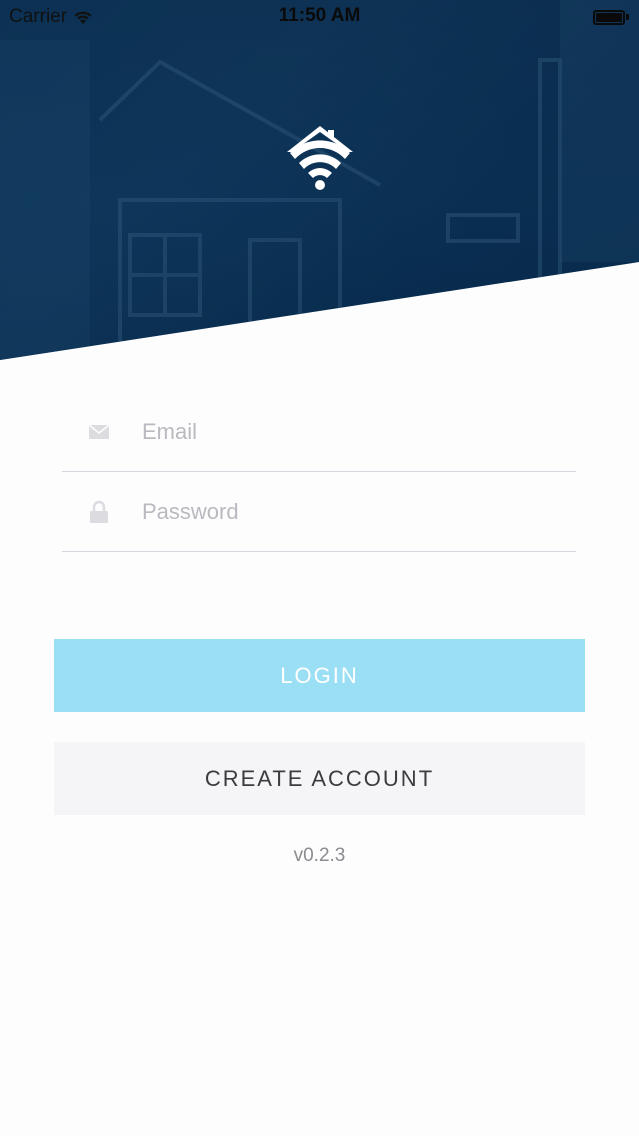  Describe the element at coordinates (319, 778) in the screenshot. I see `create-account-button: CREATE ACCOUNT` at that location.